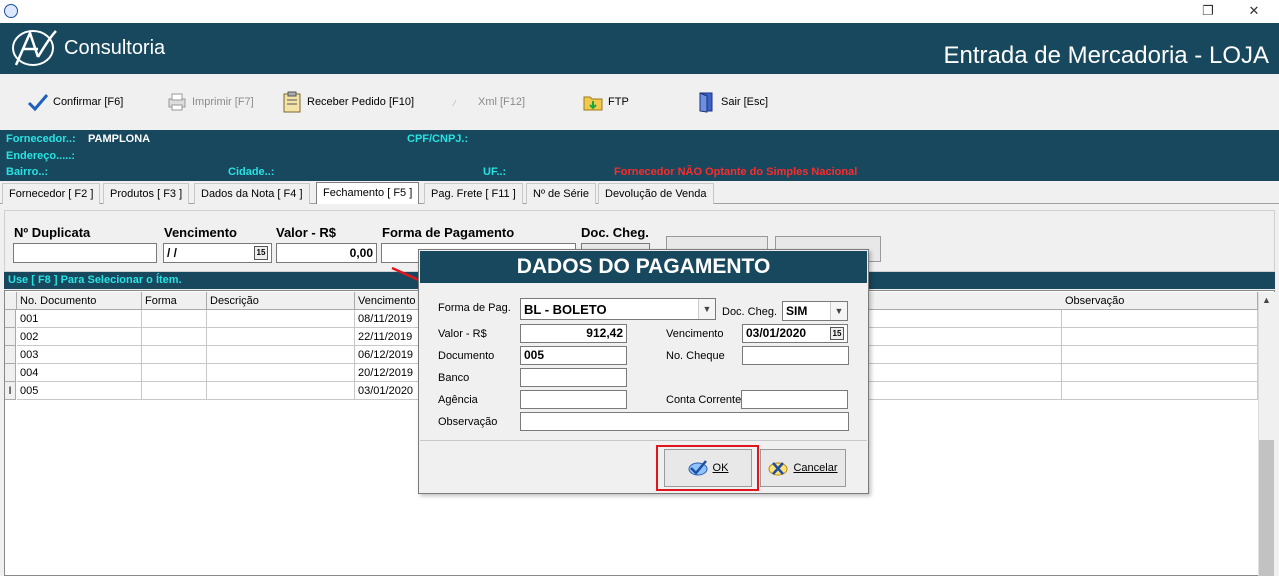 The width and height of the screenshot is (1279, 576). Describe the element at coordinates (79, 391) in the screenshot. I see `table-row-document: 005` at that location.